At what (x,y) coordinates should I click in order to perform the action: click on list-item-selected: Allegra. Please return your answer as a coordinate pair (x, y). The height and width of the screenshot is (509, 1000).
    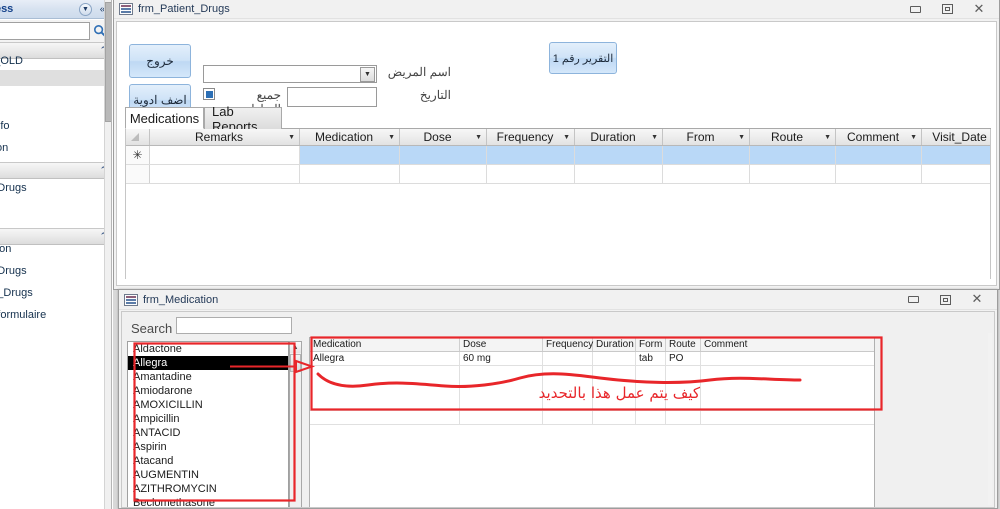
    Looking at the image, I should click on (208, 363).